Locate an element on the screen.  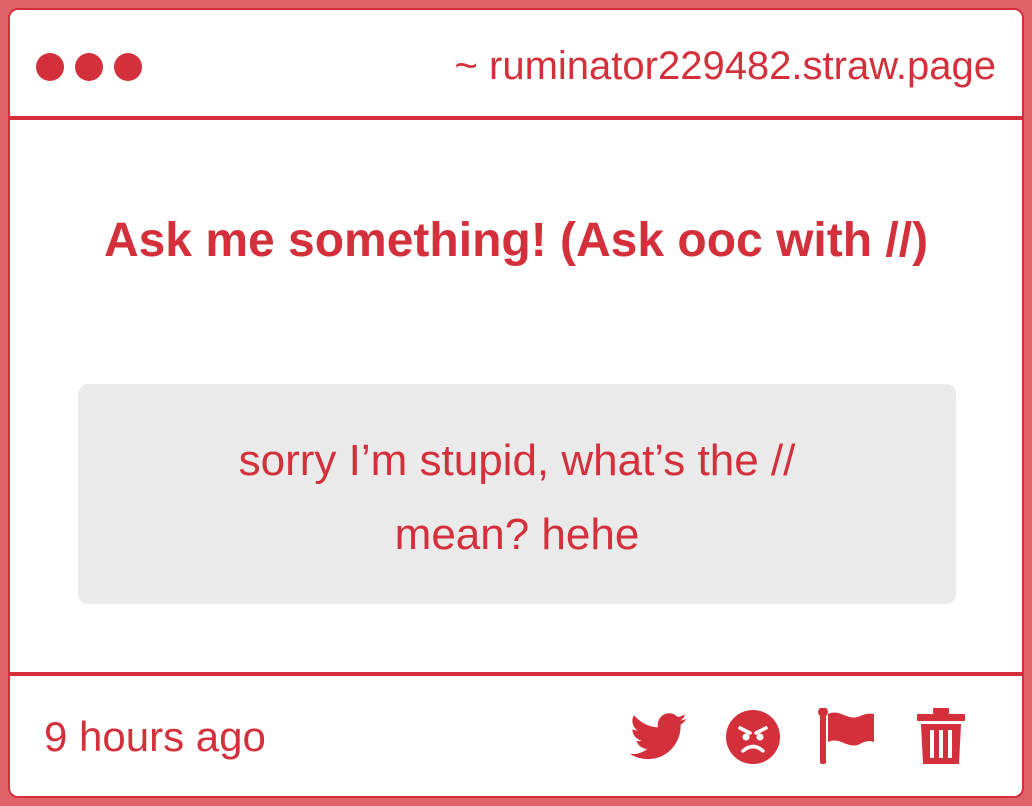
share-twitter-button is located at coordinates (659, 737).